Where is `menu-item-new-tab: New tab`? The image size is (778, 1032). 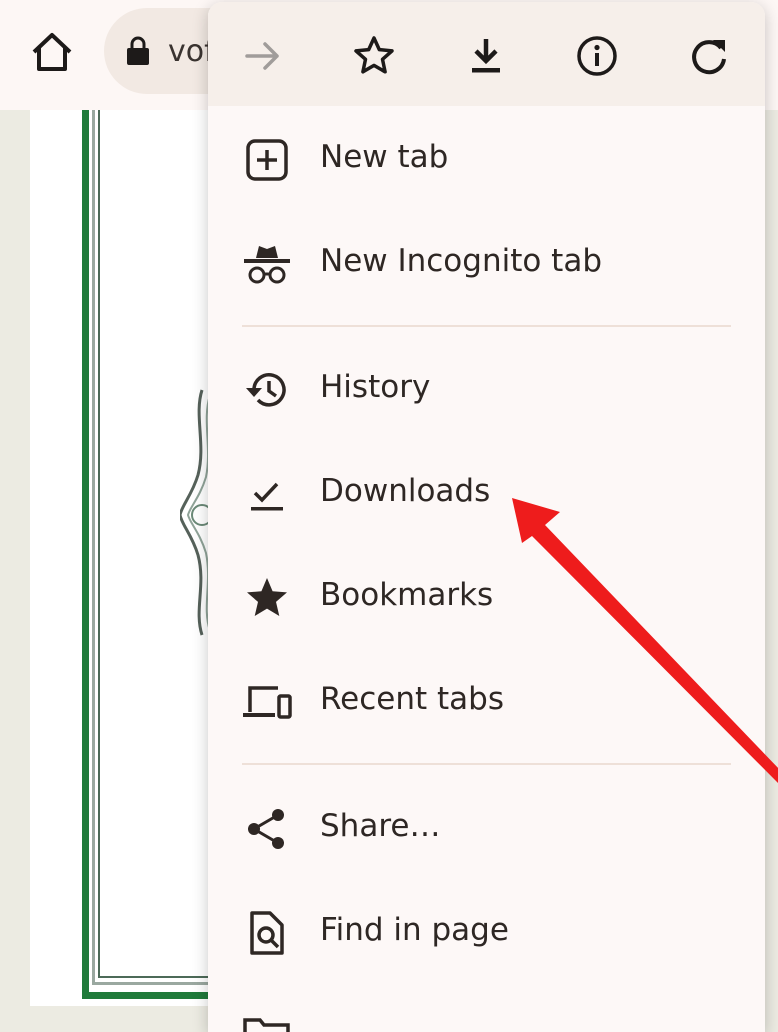
menu-item-new-tab: New tab is located at coordinates (486, 160).